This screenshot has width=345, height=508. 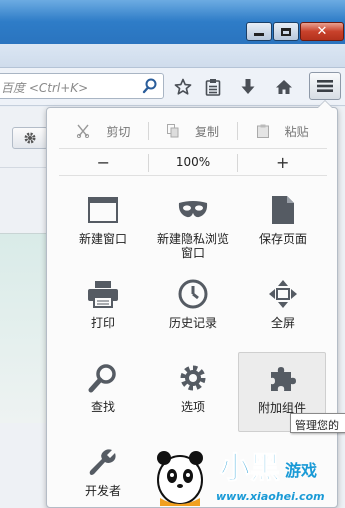 What do you see at coordinates (24, 328) in the screenshot?
I see `page-panel` at bounding box center [24, 328].